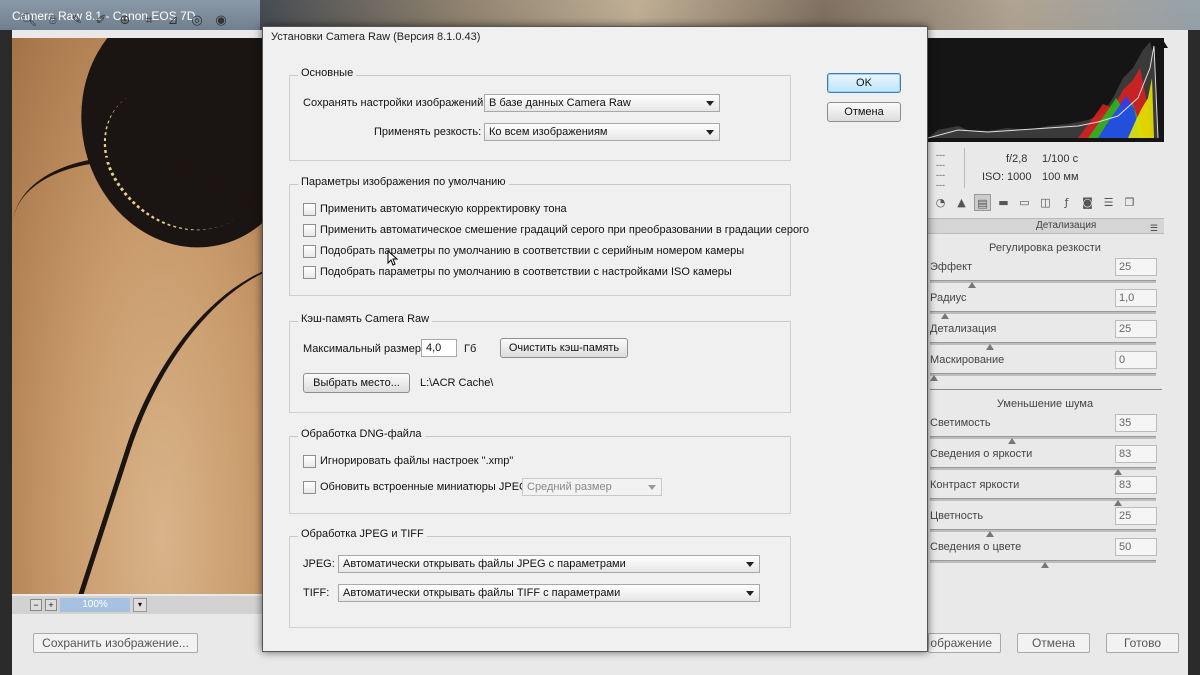  I want to click on max-size-input: 4,0, so click(439, 348).